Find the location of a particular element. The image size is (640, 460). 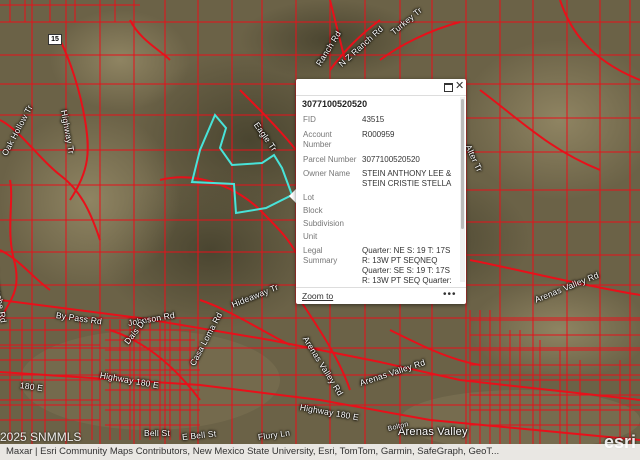

field-label: Account Number is located at coordinates (317, 139).